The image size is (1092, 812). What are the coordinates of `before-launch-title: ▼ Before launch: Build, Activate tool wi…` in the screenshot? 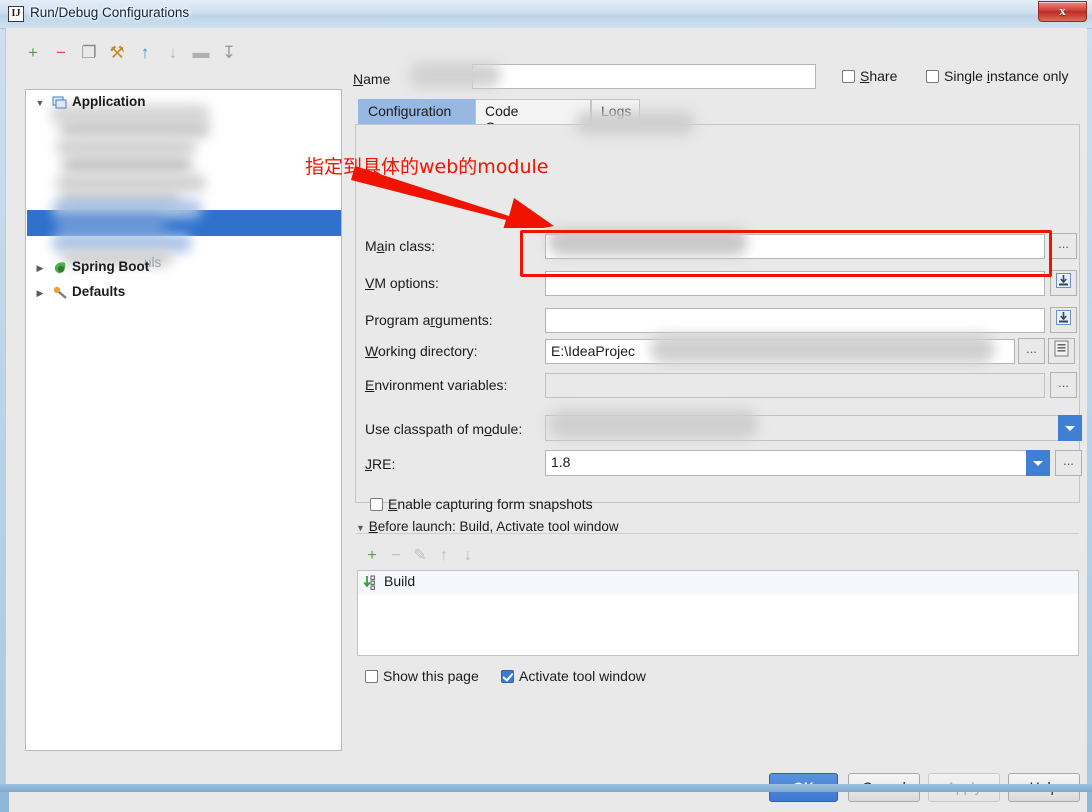 It's located at (490, 526).